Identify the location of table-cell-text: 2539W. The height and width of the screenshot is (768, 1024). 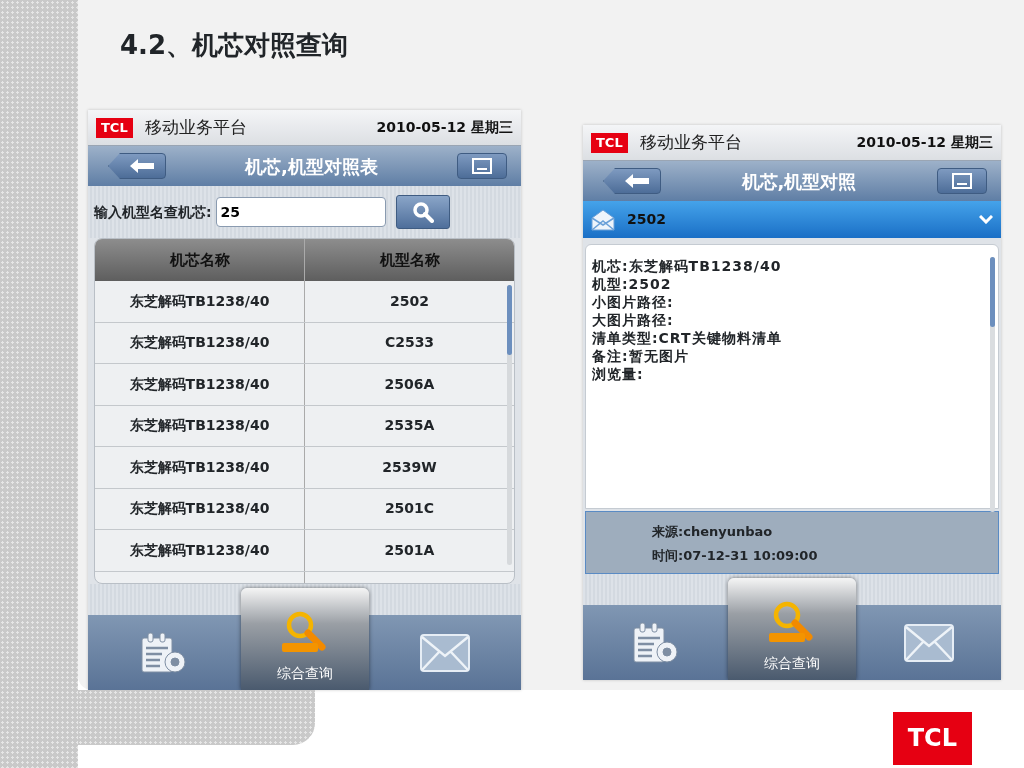
(409, 467).